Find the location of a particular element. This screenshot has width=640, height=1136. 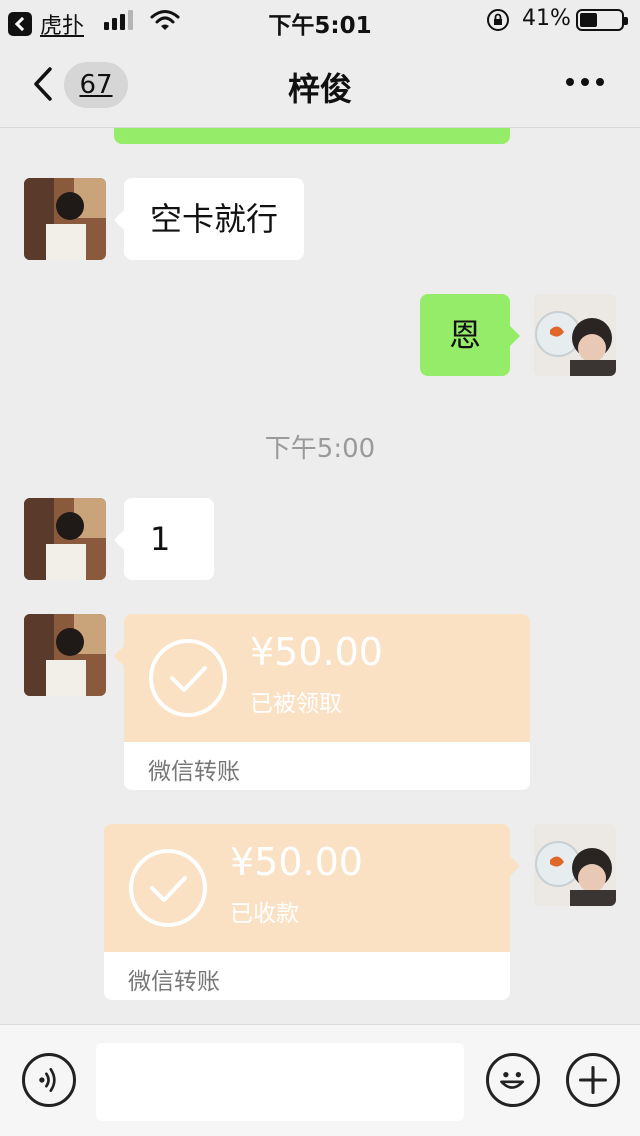

time-divider: 下午5:00 is located at coordinates (320, 449).